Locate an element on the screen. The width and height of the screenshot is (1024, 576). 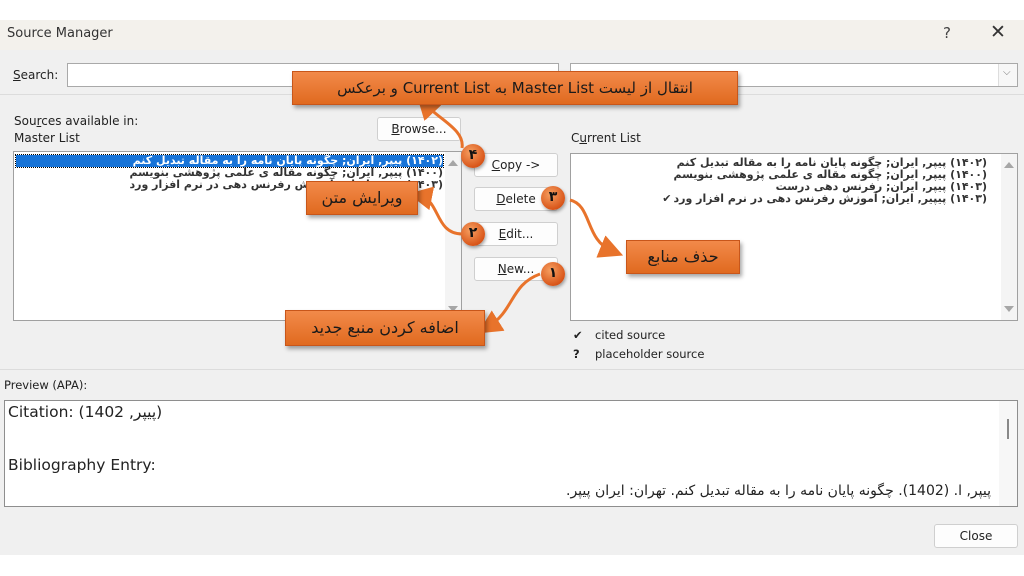
label-accel: u is located at coordinates (583, 138).